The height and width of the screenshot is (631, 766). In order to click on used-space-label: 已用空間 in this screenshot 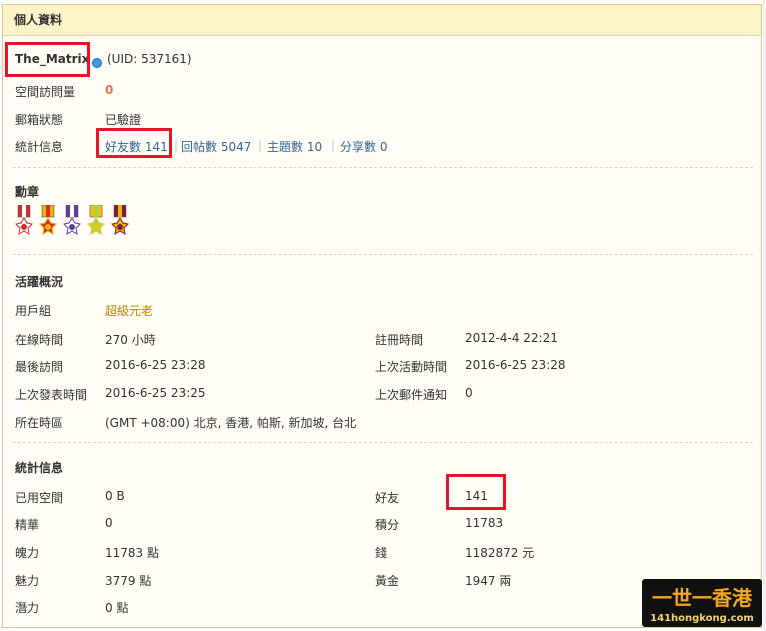, I will do `click(39, 498)`.